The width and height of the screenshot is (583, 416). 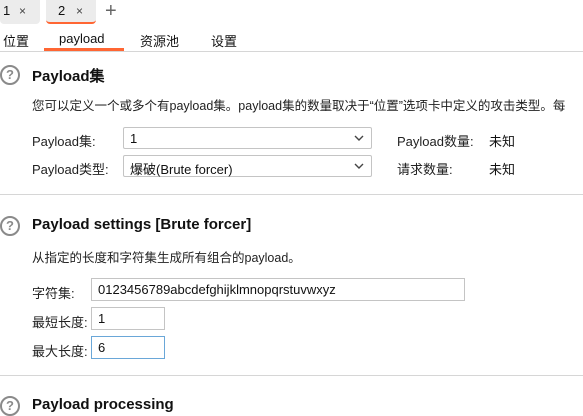 I want to click on tab-positions: 位置, so click(x=16, y=40).